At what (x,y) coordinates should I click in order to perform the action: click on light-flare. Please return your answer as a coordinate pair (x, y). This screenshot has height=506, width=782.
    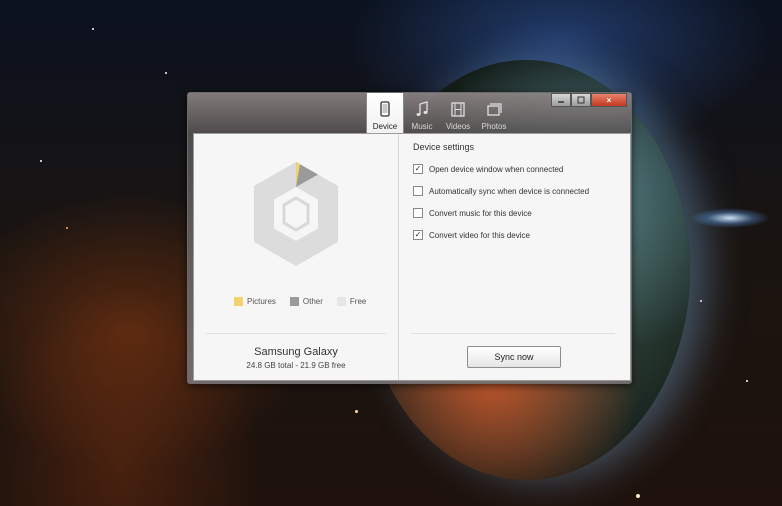
    Looking at the image, I should click on (730, 218).